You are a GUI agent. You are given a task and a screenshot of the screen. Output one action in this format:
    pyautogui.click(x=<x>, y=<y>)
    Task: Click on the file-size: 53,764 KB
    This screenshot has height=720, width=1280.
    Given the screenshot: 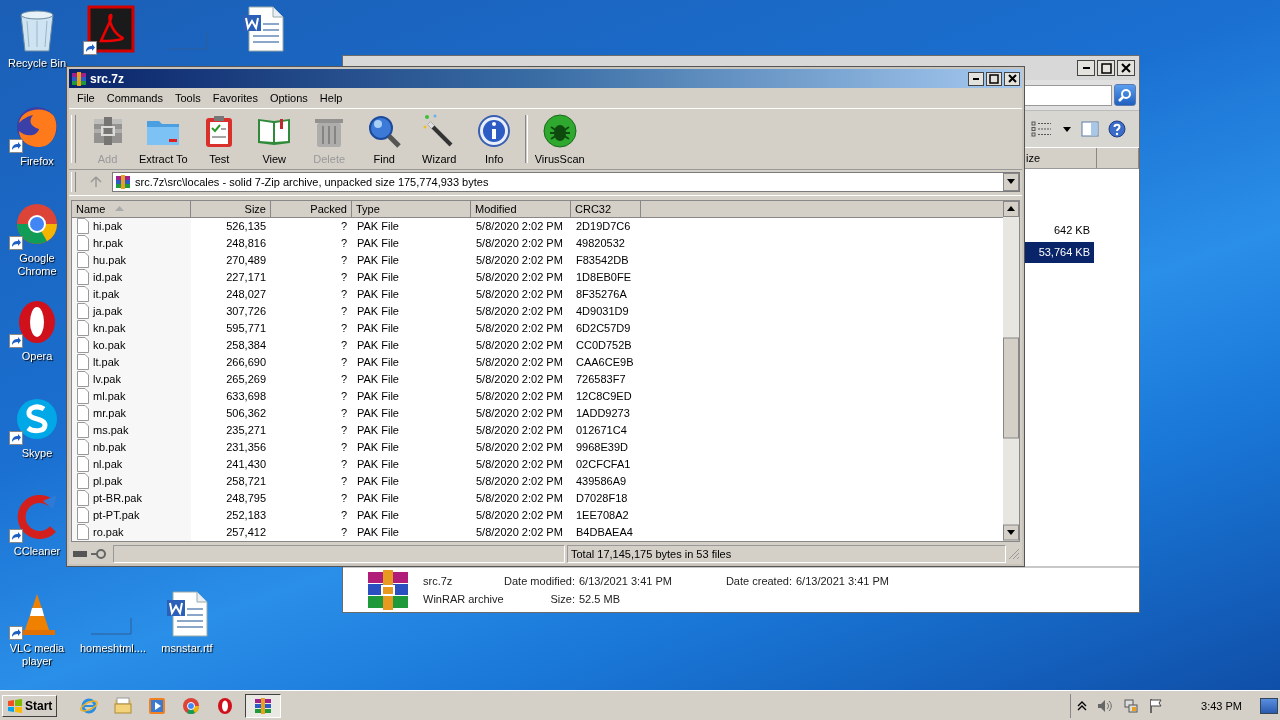 What is the action you would take?
    pyautogui.click(x=1059, y=252)
    